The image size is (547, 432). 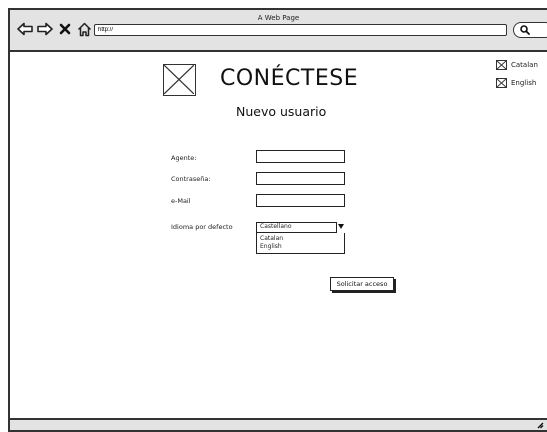 I want to click on language-link-label: Catalan, so click(x=524, y=65).